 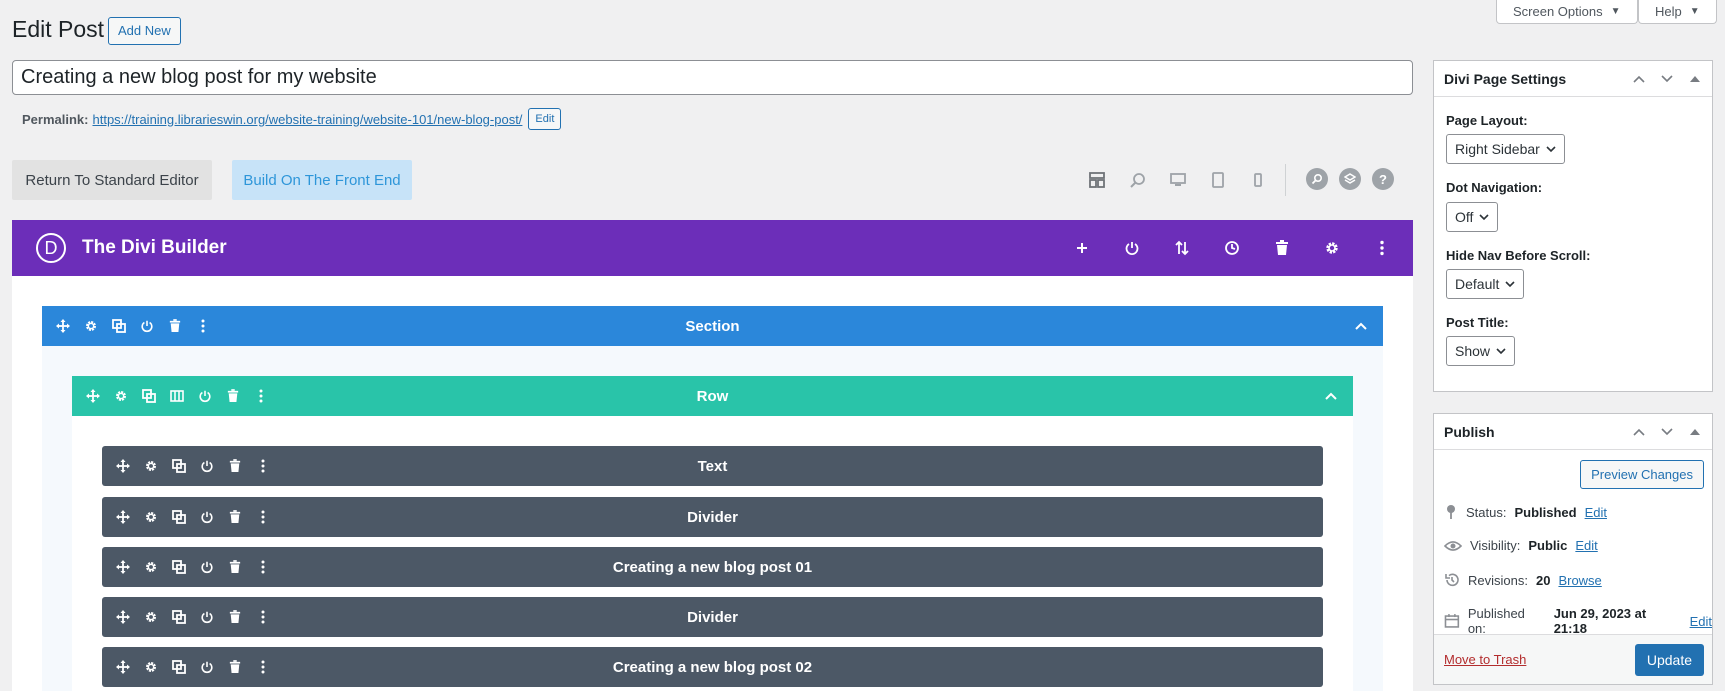 What do you see at coordinates (1481, 351) in the screenshot?
I see `post-title-select: Show` at bounding box center [1481, 351].